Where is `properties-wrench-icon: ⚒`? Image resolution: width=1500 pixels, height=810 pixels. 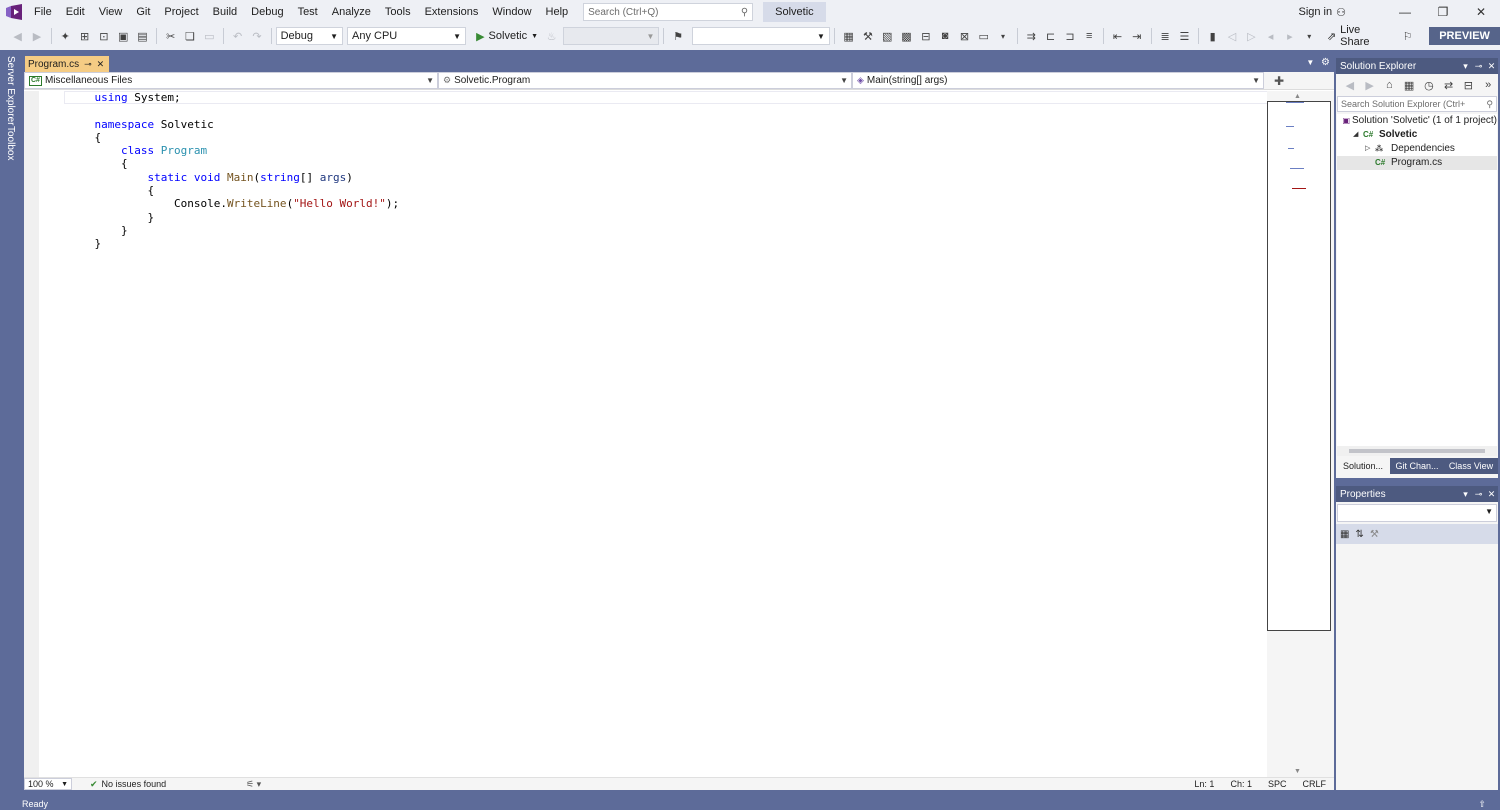
properties-wrench-icon: ⚒ is located at coordinates (867, 36).